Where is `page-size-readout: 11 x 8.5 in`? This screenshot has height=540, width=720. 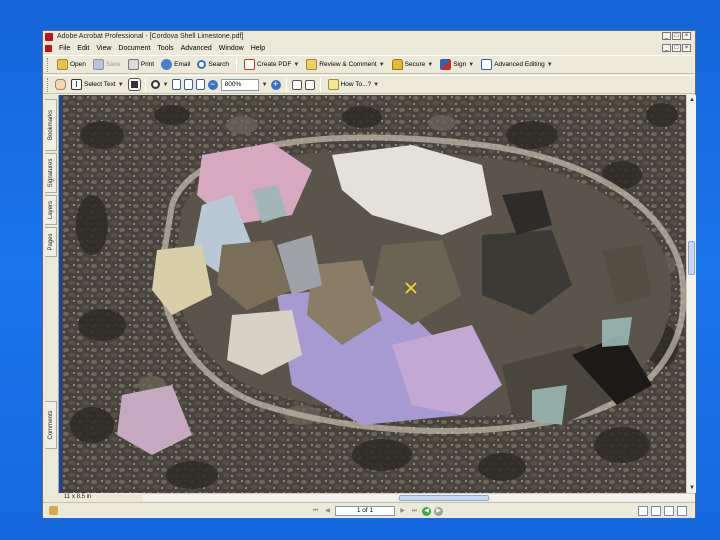
page-size-readout: 11 x 8.5 in is located at coordinates (102, 497).